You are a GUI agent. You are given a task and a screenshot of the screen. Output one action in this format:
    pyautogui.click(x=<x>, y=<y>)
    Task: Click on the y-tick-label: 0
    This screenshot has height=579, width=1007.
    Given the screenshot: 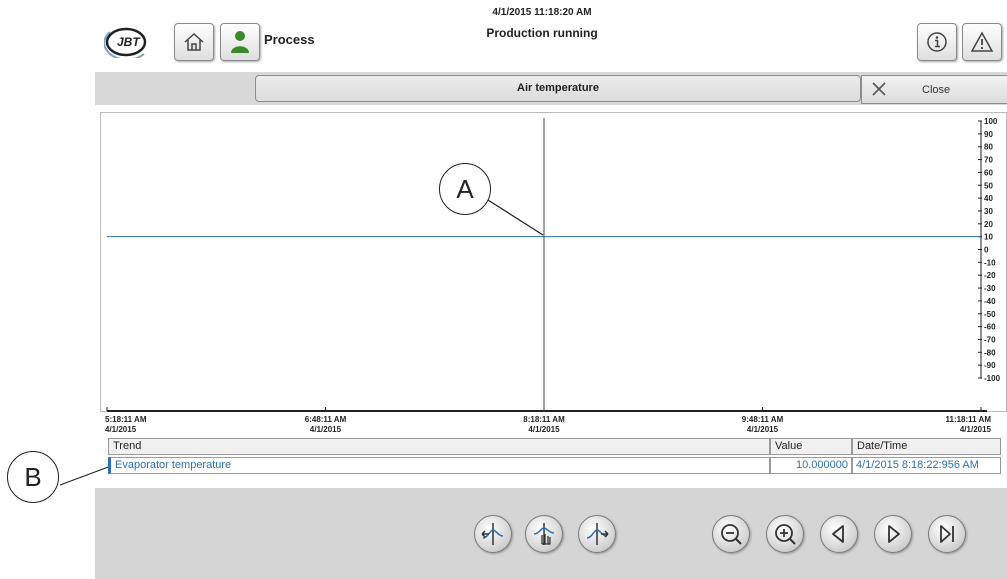 What is the action you would take?
    pyautogui.click(x=986, y=250)
    